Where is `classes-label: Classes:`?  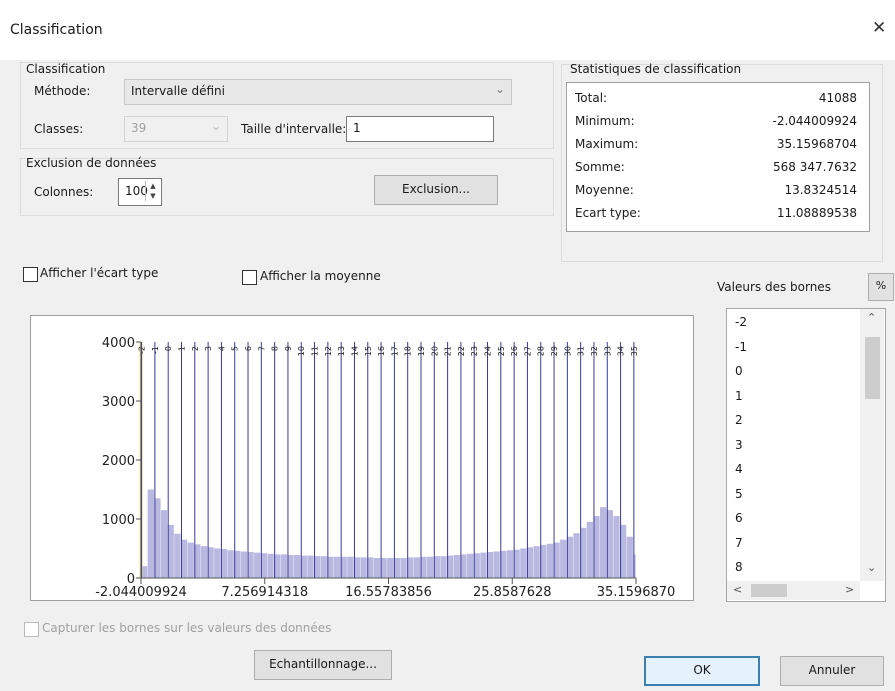
classes-label: Classes: is located at coordinates (59, 129).